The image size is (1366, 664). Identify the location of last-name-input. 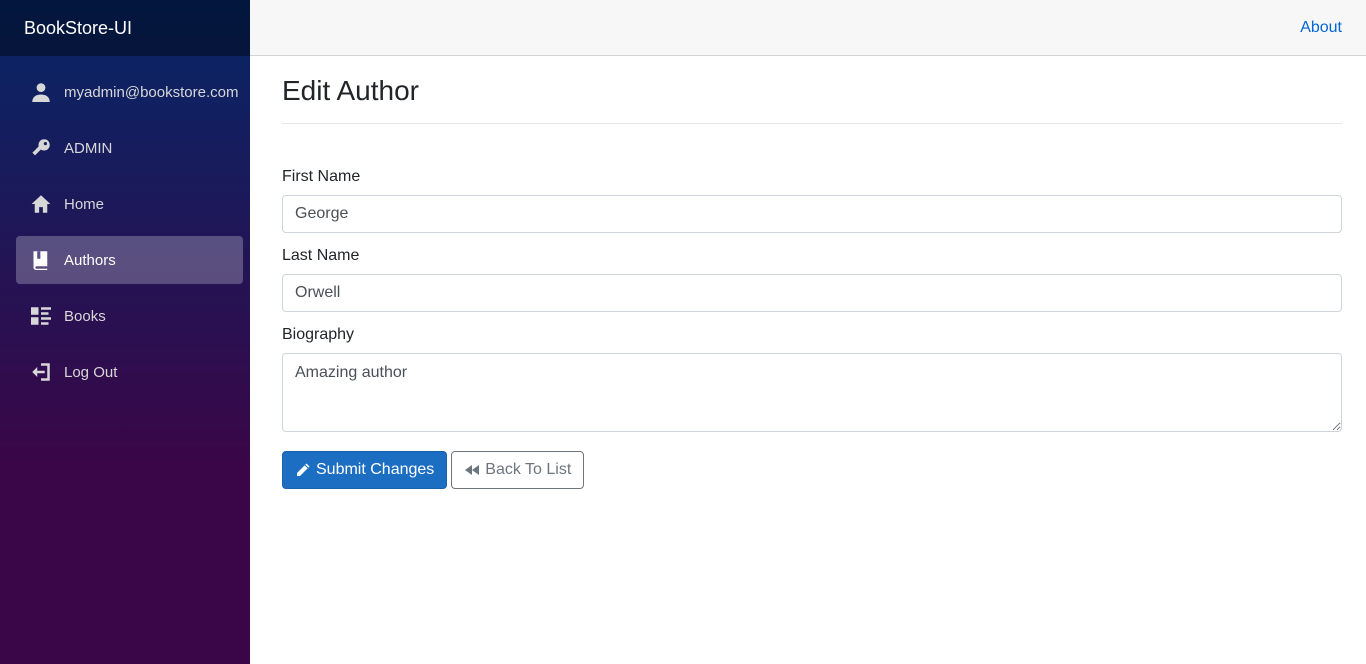
(812, 293).